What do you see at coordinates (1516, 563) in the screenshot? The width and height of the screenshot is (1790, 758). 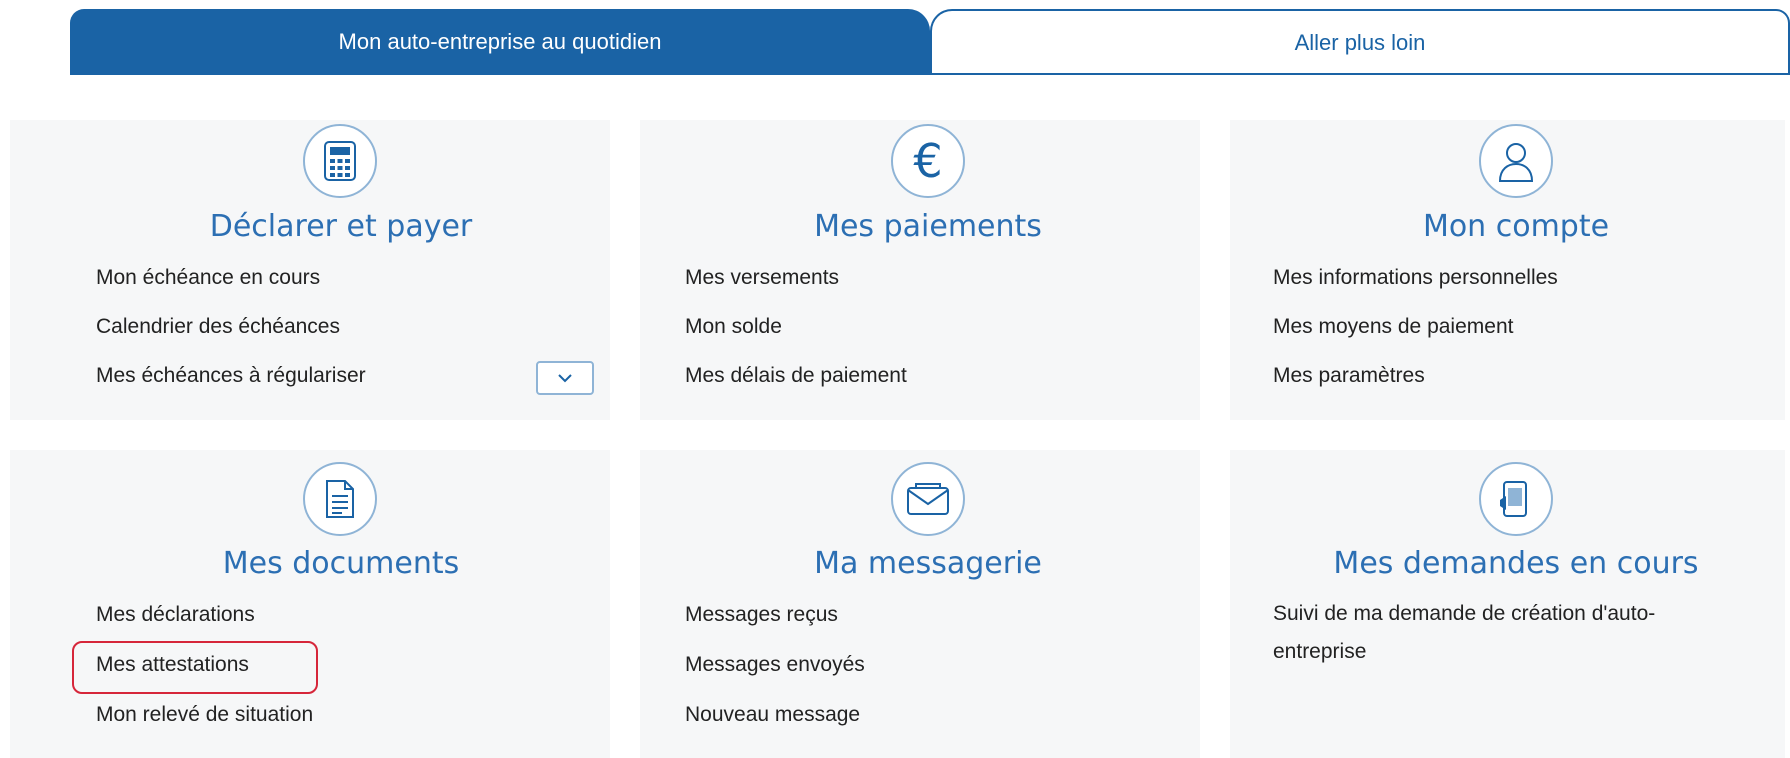 I see `section-title-demandes: Mes demandes en cours` at bounding box center [1516, 563].